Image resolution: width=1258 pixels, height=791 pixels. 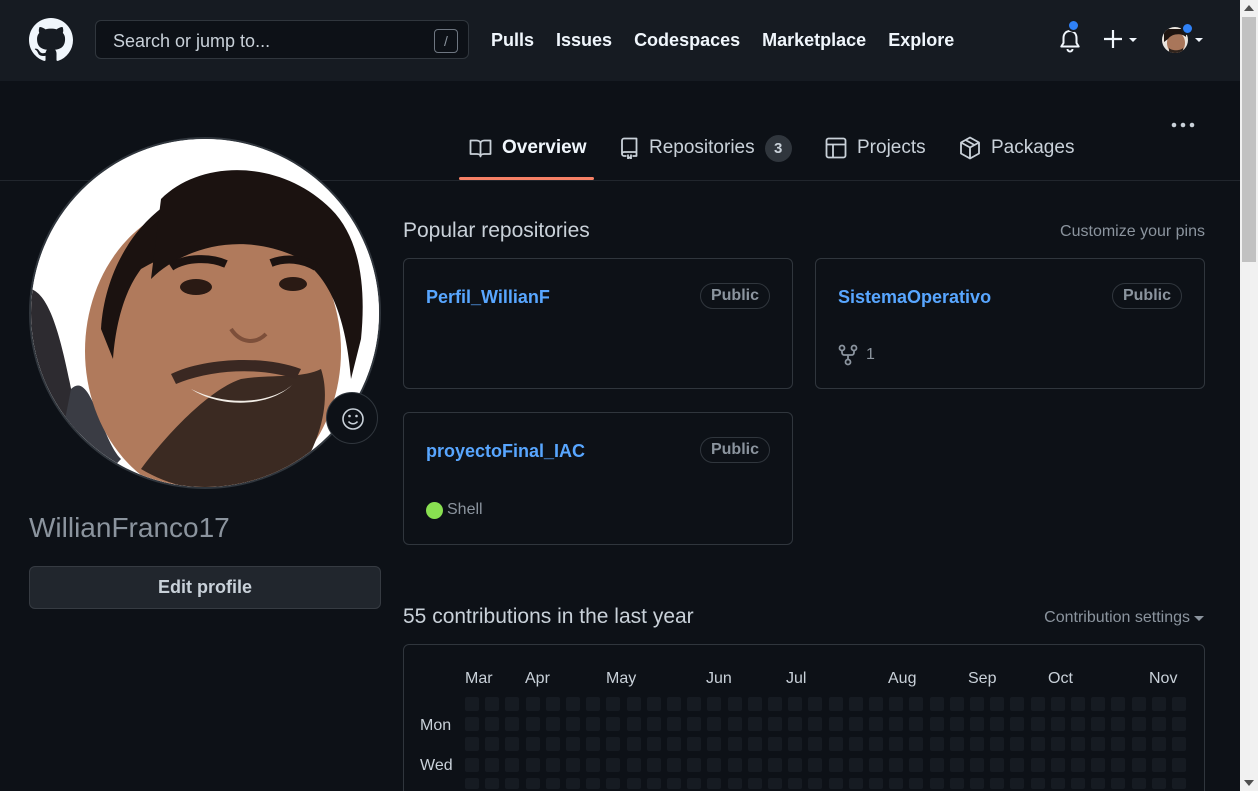 I want to click on customize-pins-link: Customize your pins, so click(x=1132, y=232).